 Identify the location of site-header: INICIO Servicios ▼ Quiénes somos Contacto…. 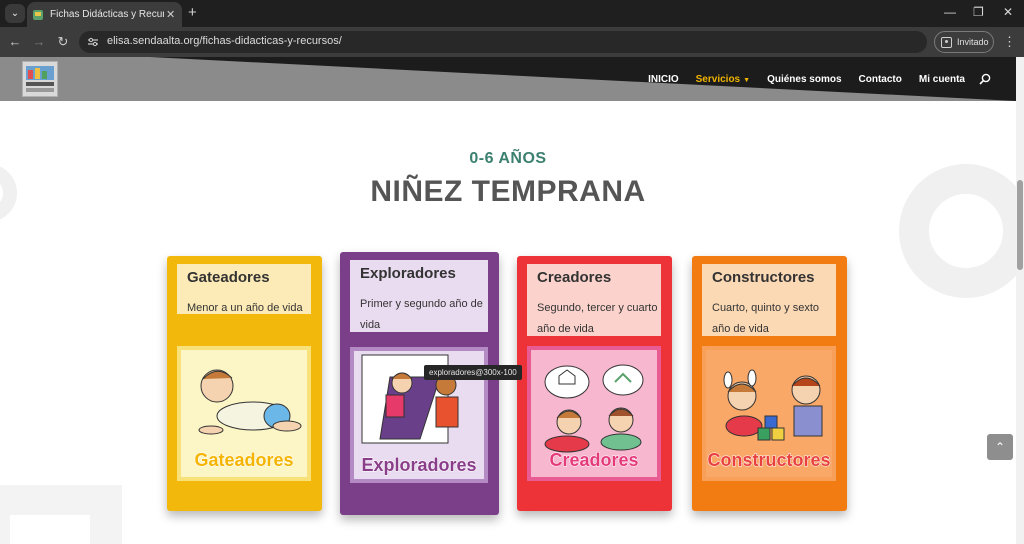
(508, 79).